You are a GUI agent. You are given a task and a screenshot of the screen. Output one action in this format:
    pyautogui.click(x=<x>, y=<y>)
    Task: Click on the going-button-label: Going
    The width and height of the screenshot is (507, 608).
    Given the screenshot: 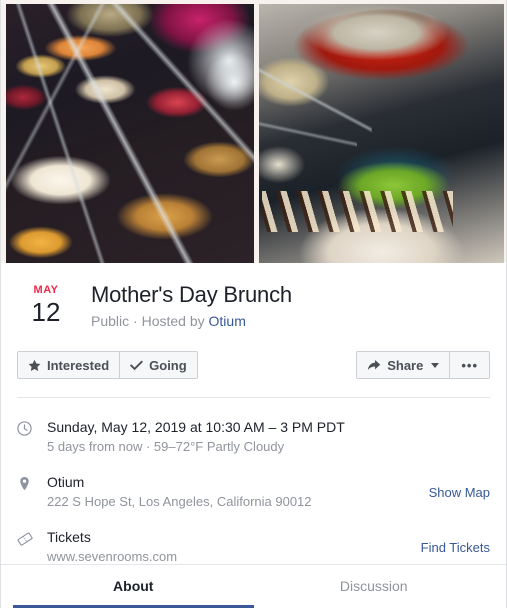 What is the action you would take?
    pyautogui.click(x=168, y=365)
    